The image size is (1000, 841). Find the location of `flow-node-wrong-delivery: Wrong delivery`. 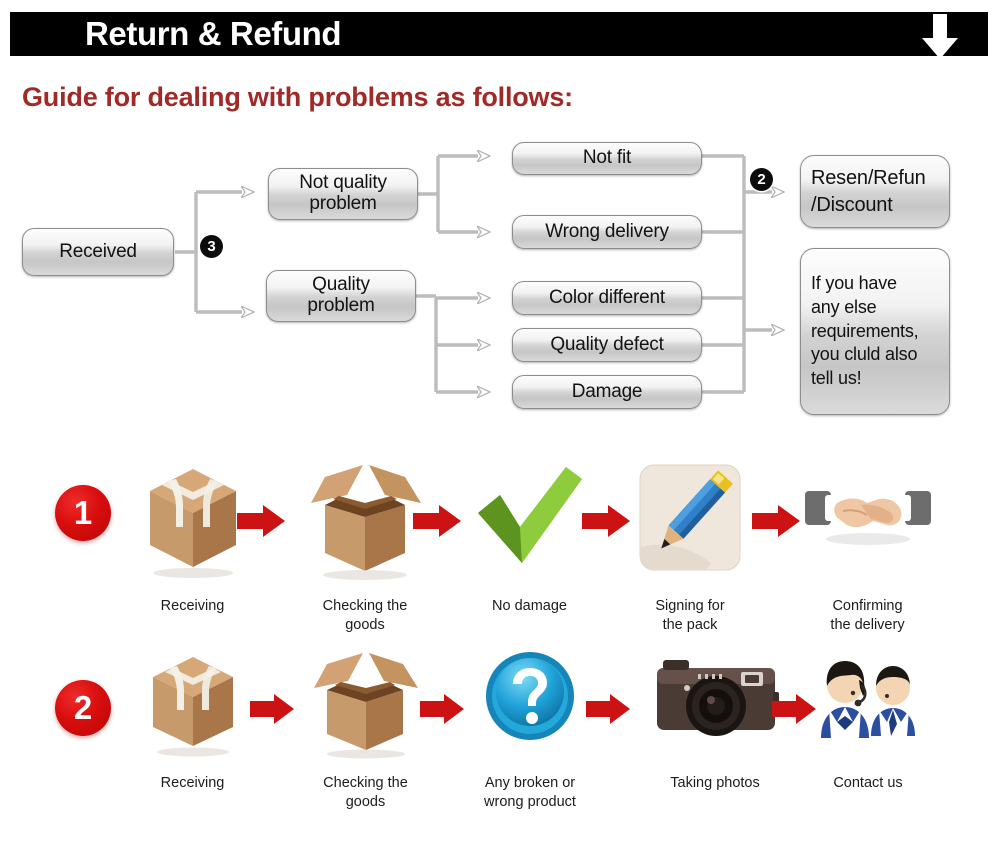

flow-node-wrong-delivery: Wrong delivery is located at coordinates (607, 232).